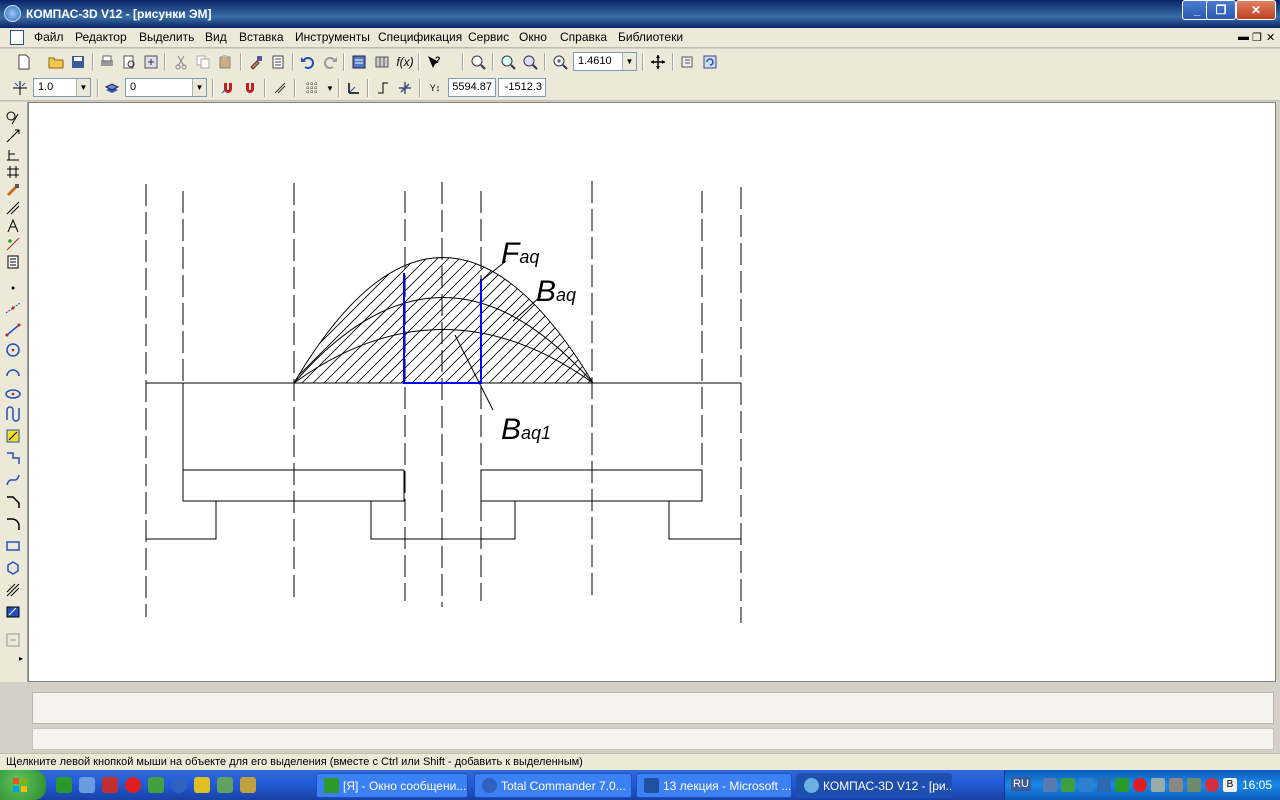 The image size is (1280, 800). Describe the element at coordinates (278, 62) in the screenshot. I see `list-icon` at that location.